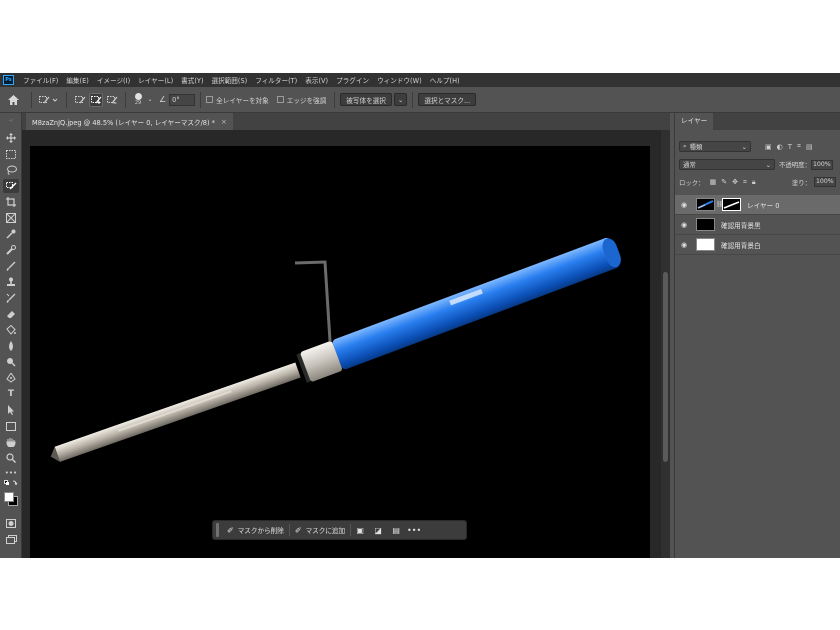 The image size is (840, 630). What do you see at coordinates (11, 138) in the screenshot?
I see `move-tool-icon` at bounding box center [11, 138].